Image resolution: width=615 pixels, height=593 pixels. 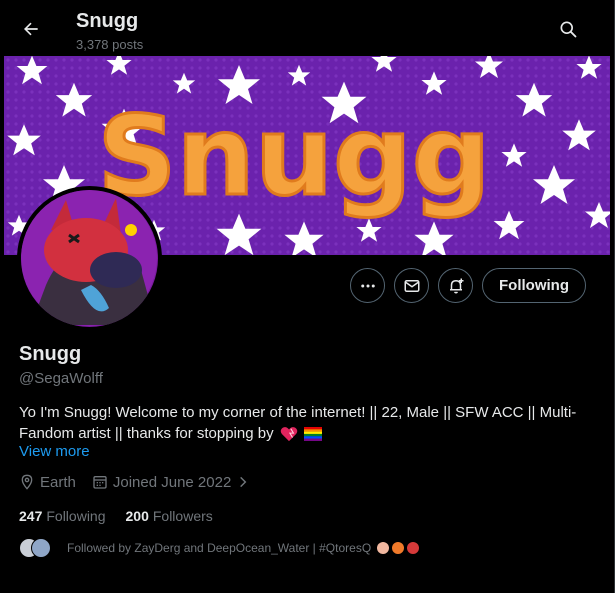 I want to click on follower-avatars, so click(x=39, y=548).